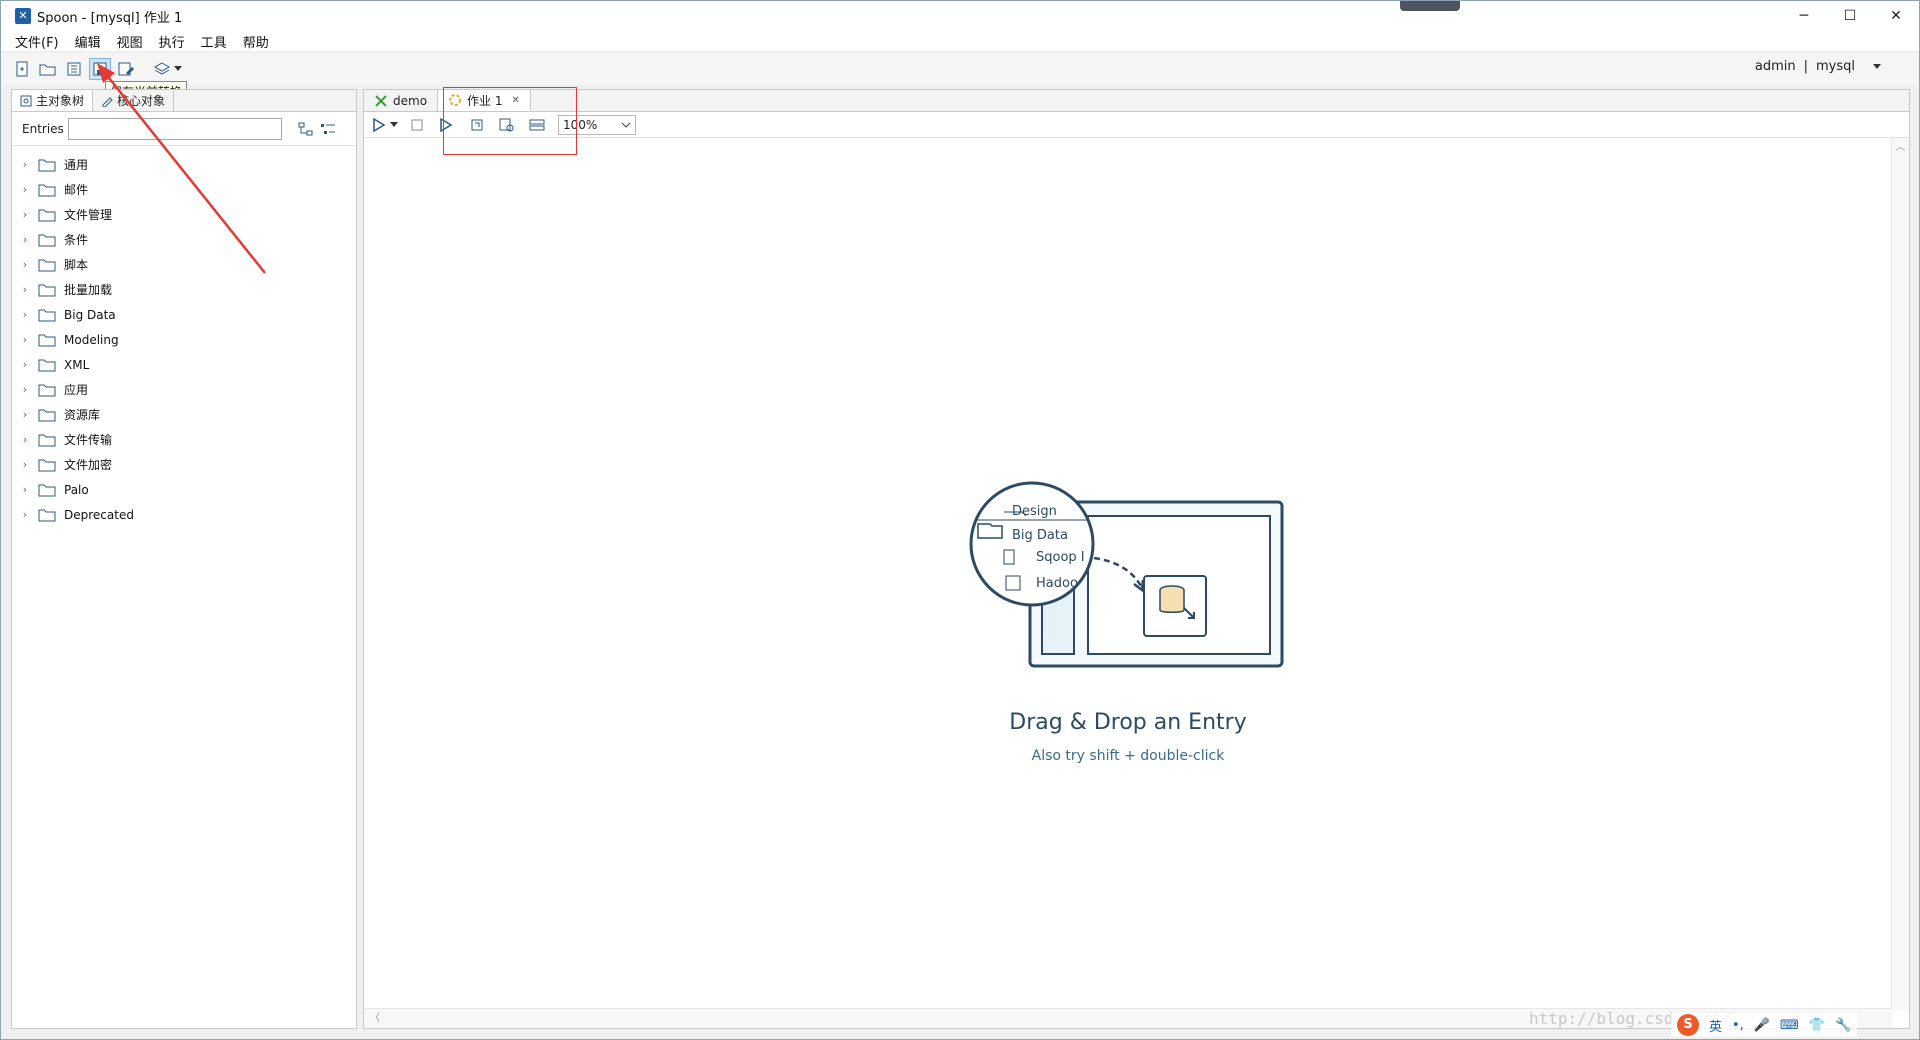 The width and height of the screenshot is (1920, 1040). I want to click on collapse-all-icon, so click(328, 129).